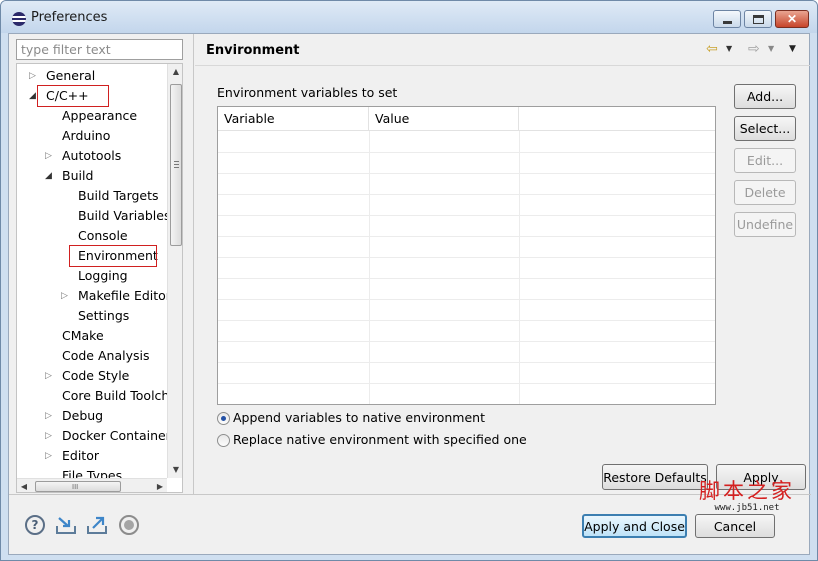 The width and height of the screenshot is (818, 561). I want to click on help-icon: ?, so click(35, 525).